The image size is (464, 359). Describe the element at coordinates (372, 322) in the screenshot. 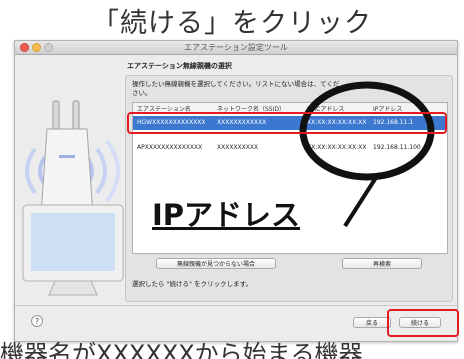

I see `back-button: 戻る` at that location.